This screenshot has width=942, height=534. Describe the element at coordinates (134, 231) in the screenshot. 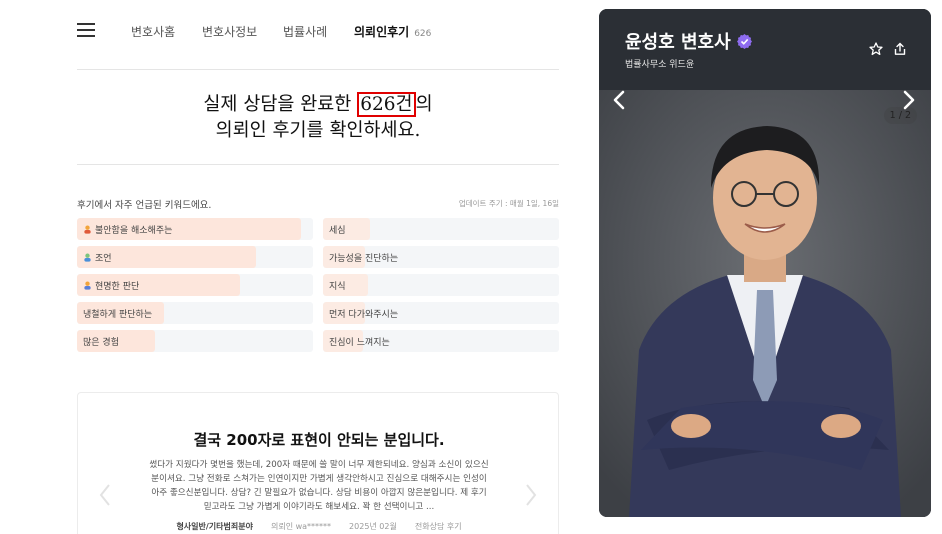

I see `keyword-text: 불안함을 해소해주는` at that location.